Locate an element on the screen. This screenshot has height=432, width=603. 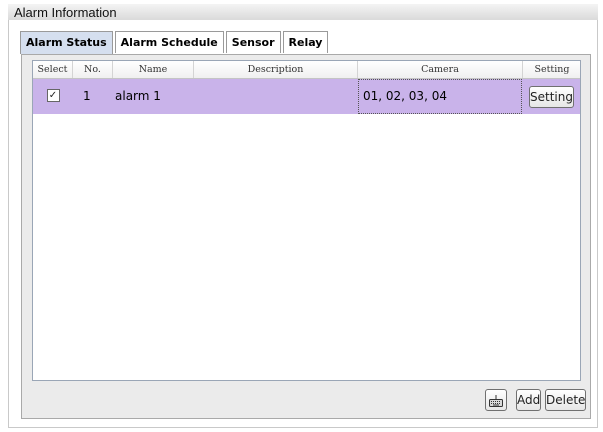
tab-alarm-schedule: Alarm Schedule is located at coordinates (169, 42).